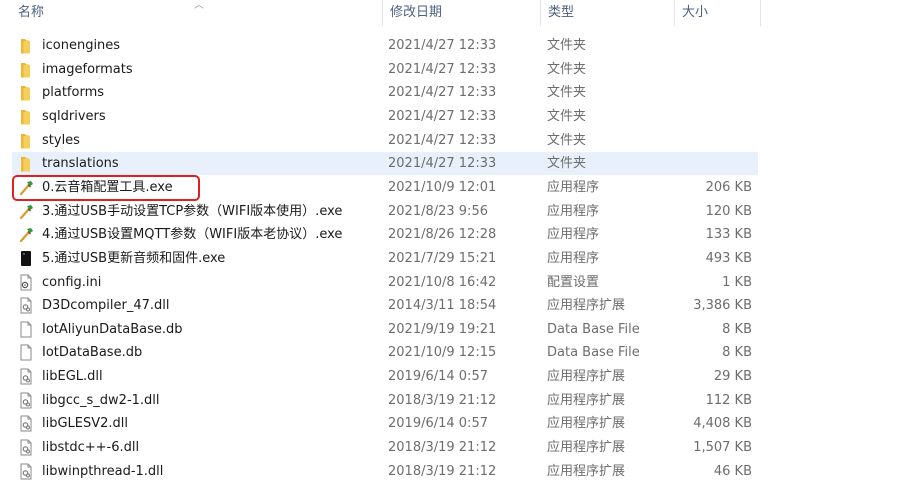  I want to click on file-date: 2021/8/26 12:28, so click(442, 235).